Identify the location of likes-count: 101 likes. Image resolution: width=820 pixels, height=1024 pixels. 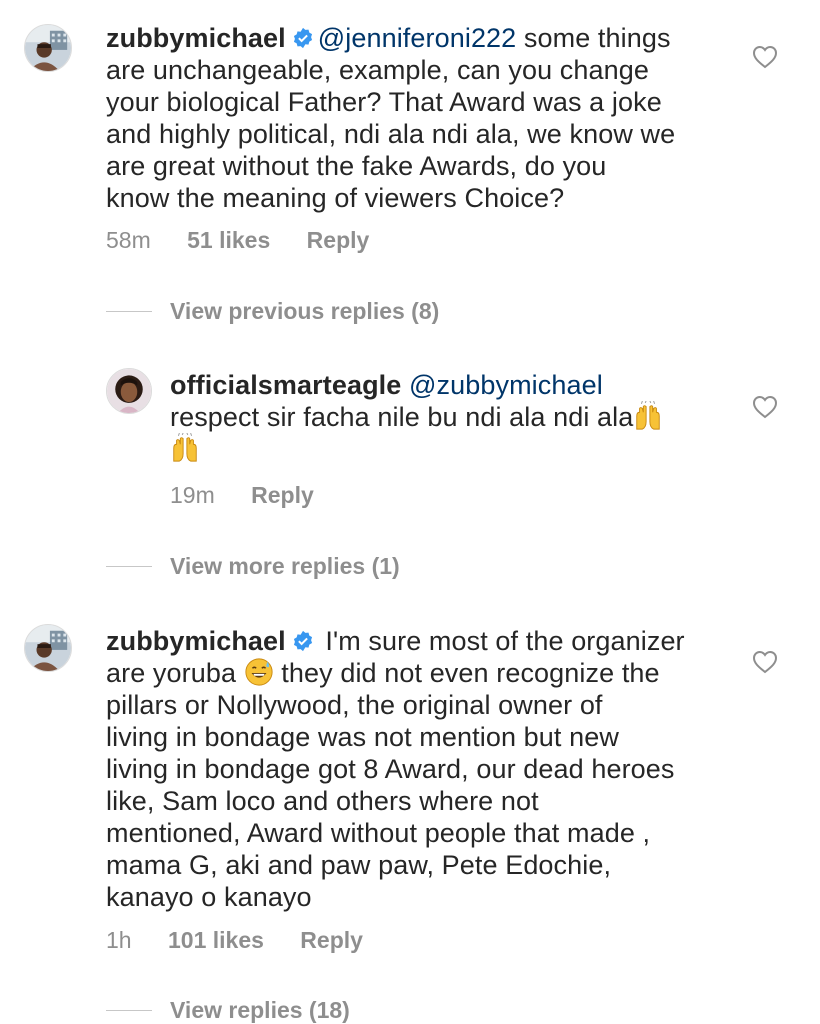
(216, 940).